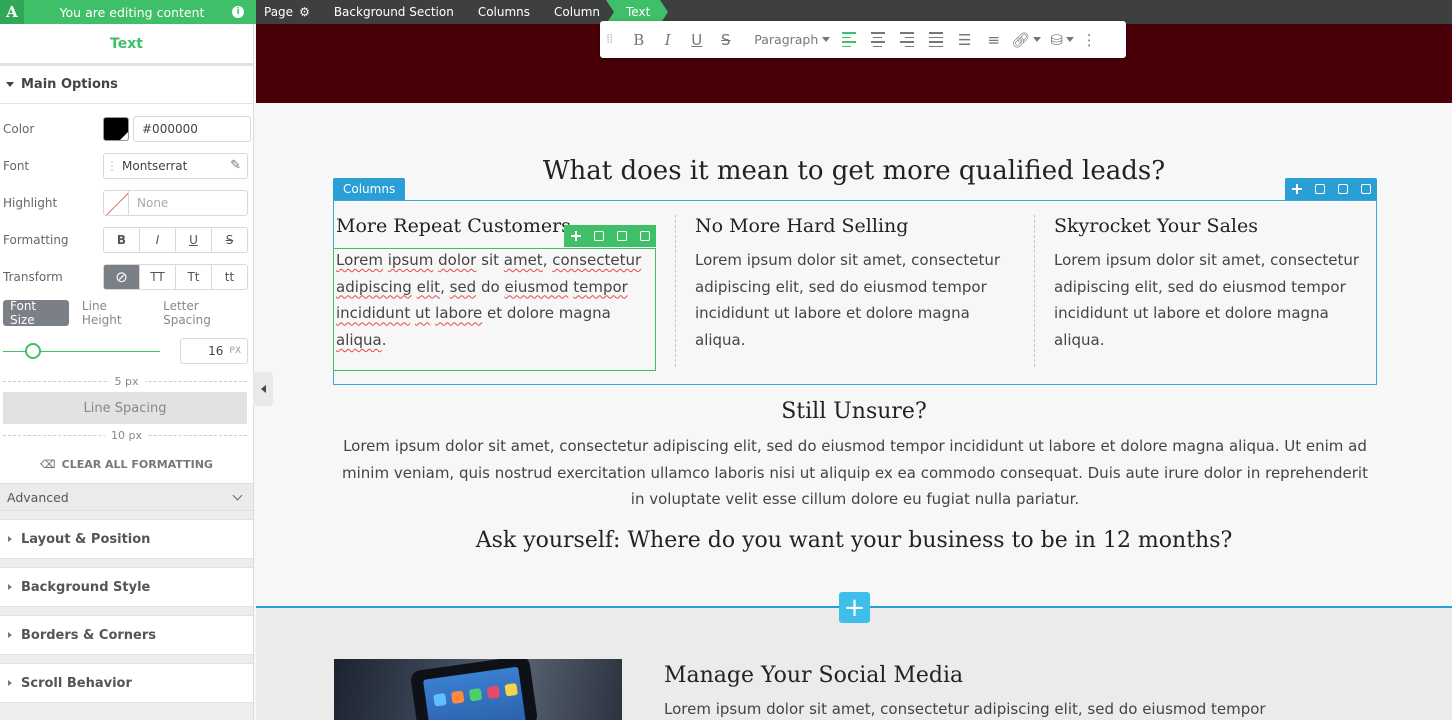 The height and width of the screenshot is (720, 1452). I want to click on formatting-buttons: B I U S, so click(175, 239).